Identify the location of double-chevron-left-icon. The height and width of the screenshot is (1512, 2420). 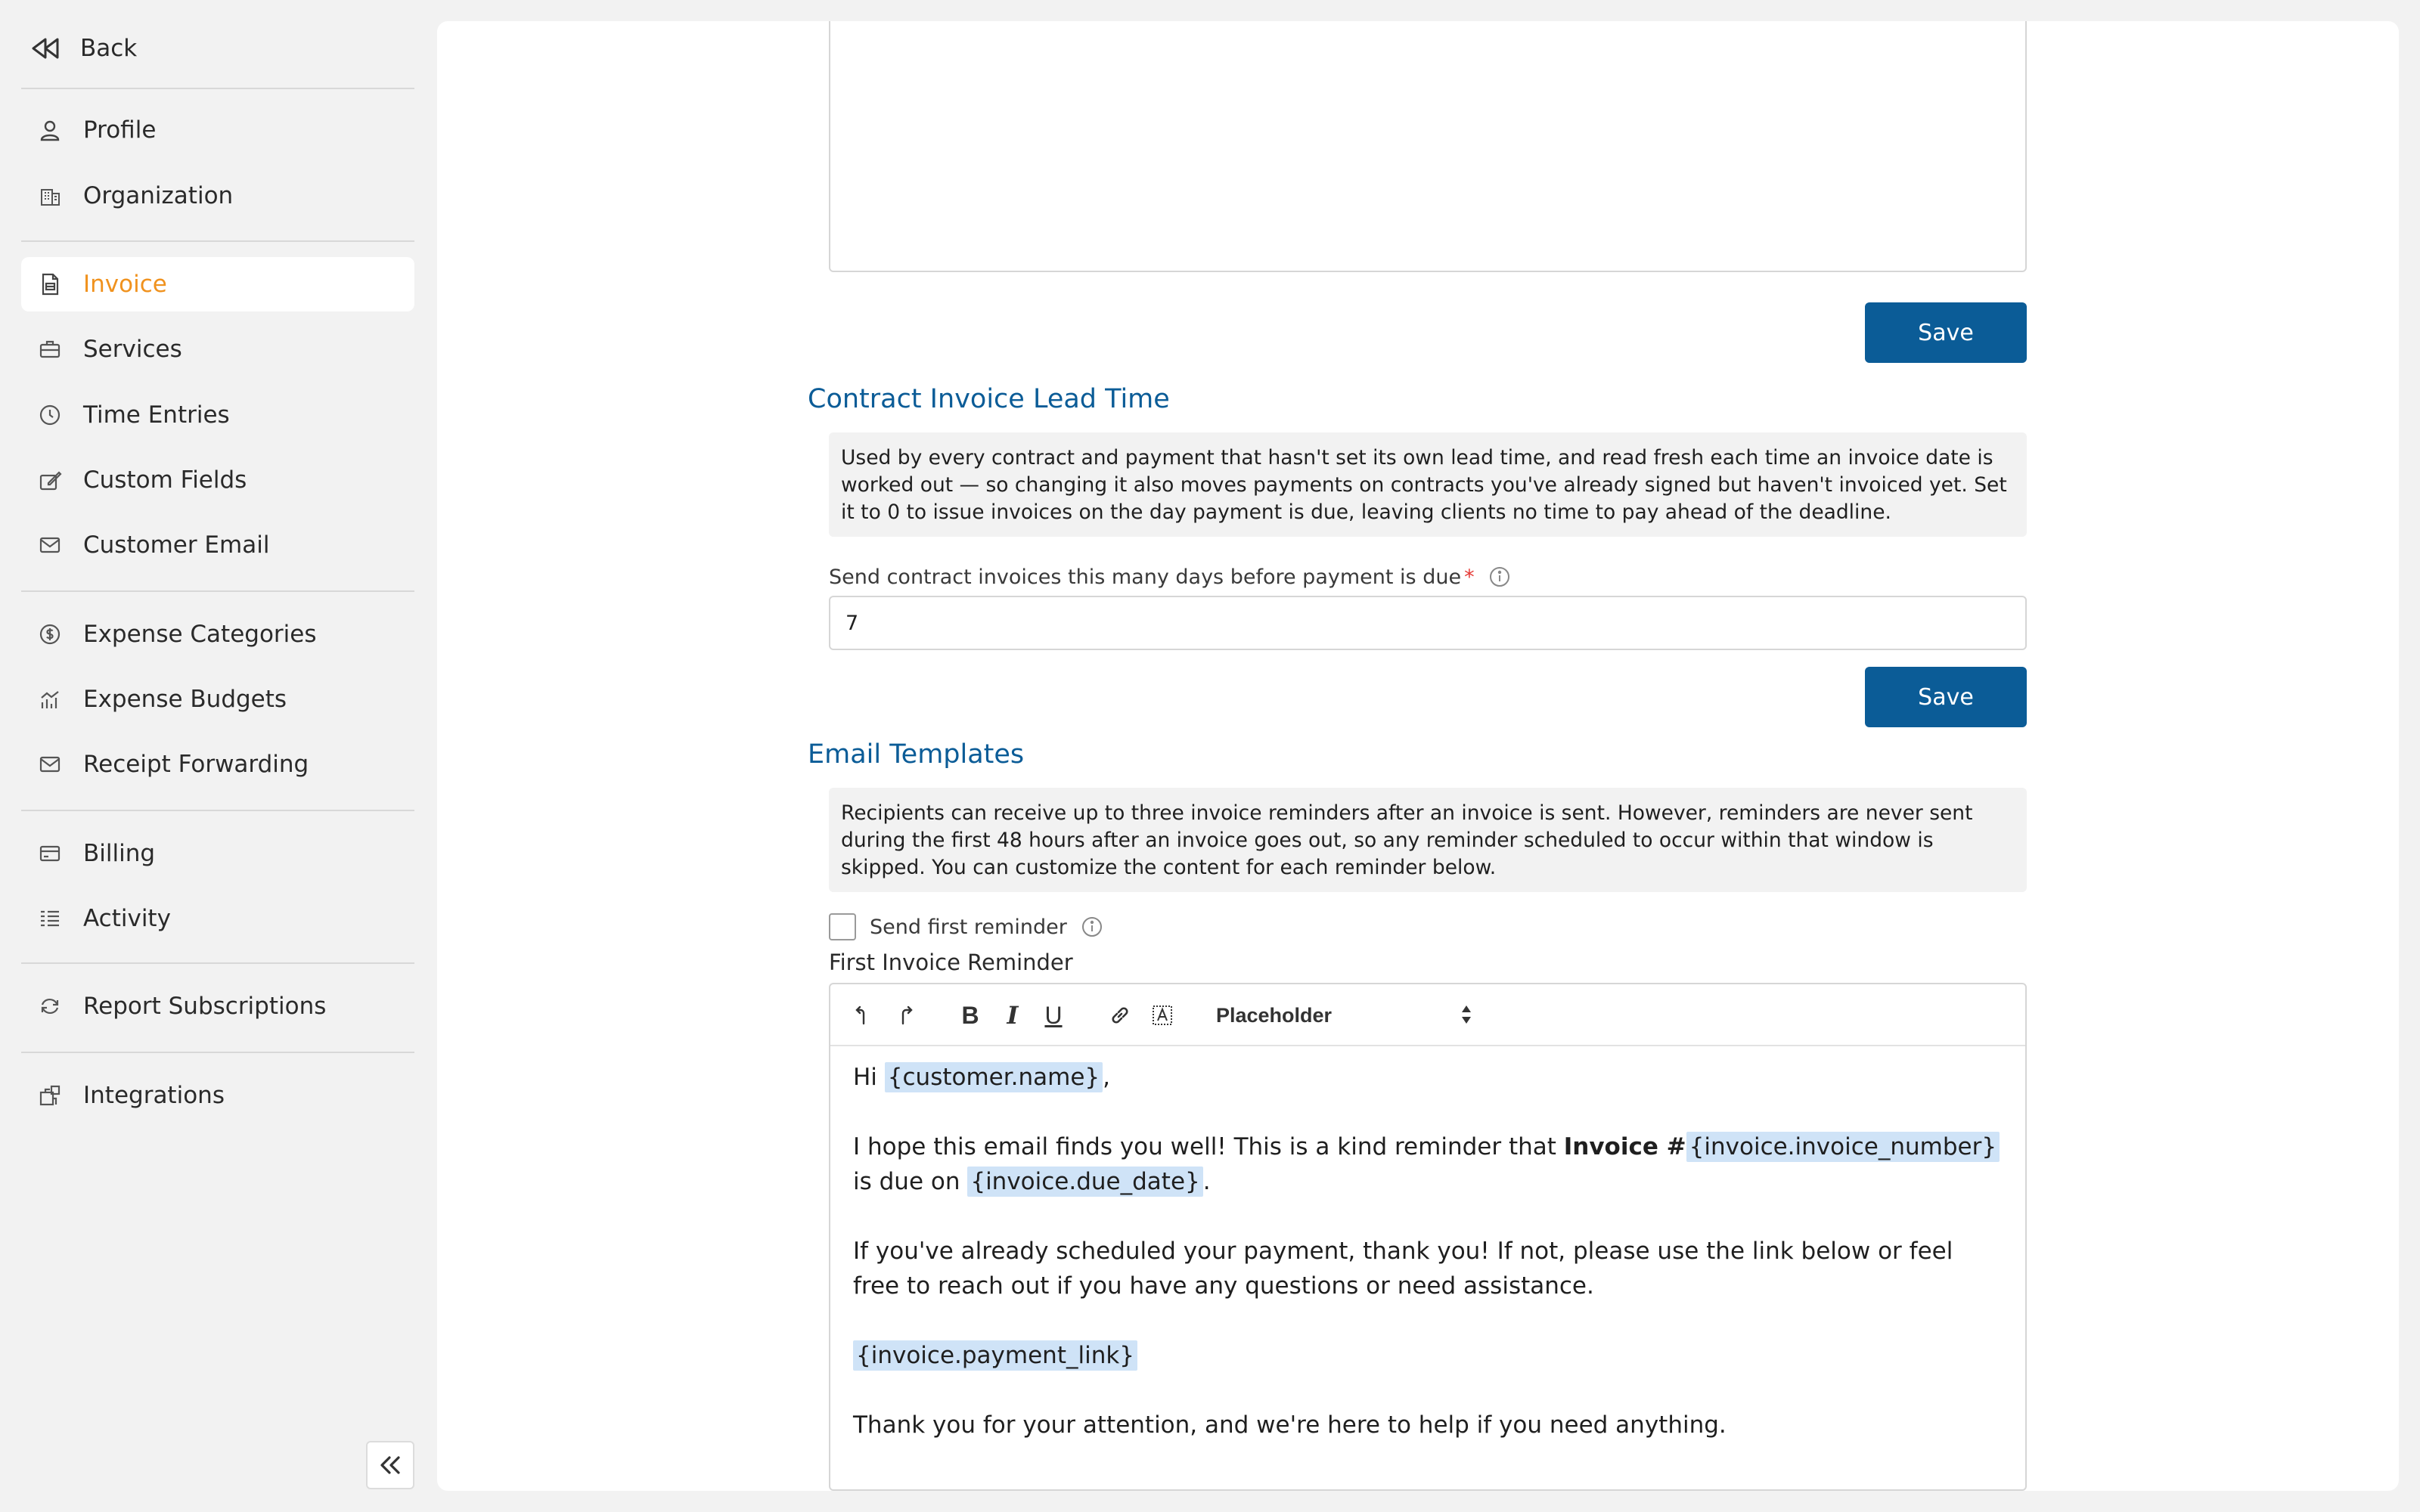
(390, 1465).